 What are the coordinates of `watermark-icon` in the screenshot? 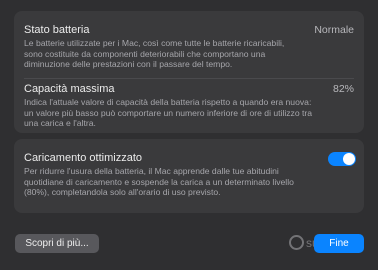 It's located at (296, 242).